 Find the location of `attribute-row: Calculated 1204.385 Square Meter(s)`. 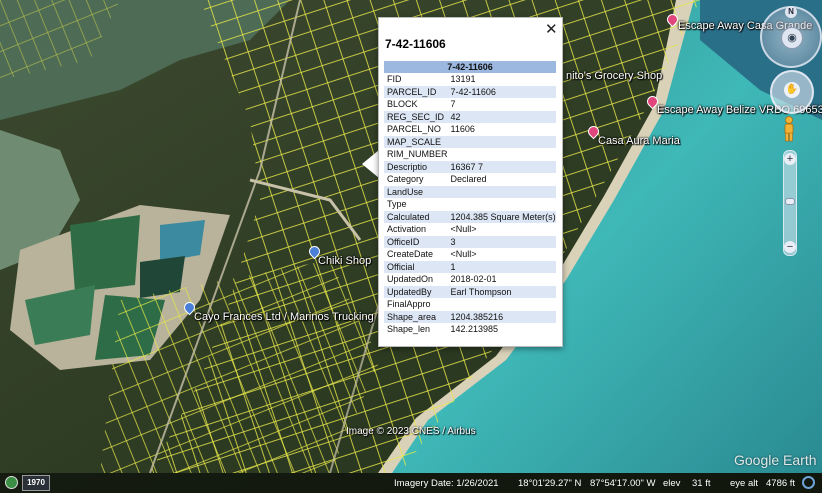

attribute-row: Calculated 1204.385 Square Meter(s) is located at coordinates (470, 216).